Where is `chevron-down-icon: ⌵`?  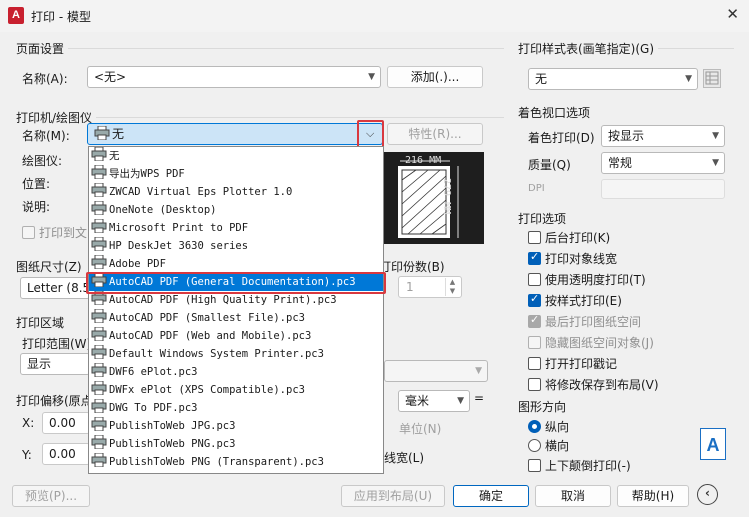
chevron-down-icon: ⌵ is located at coordinates (370, 134).